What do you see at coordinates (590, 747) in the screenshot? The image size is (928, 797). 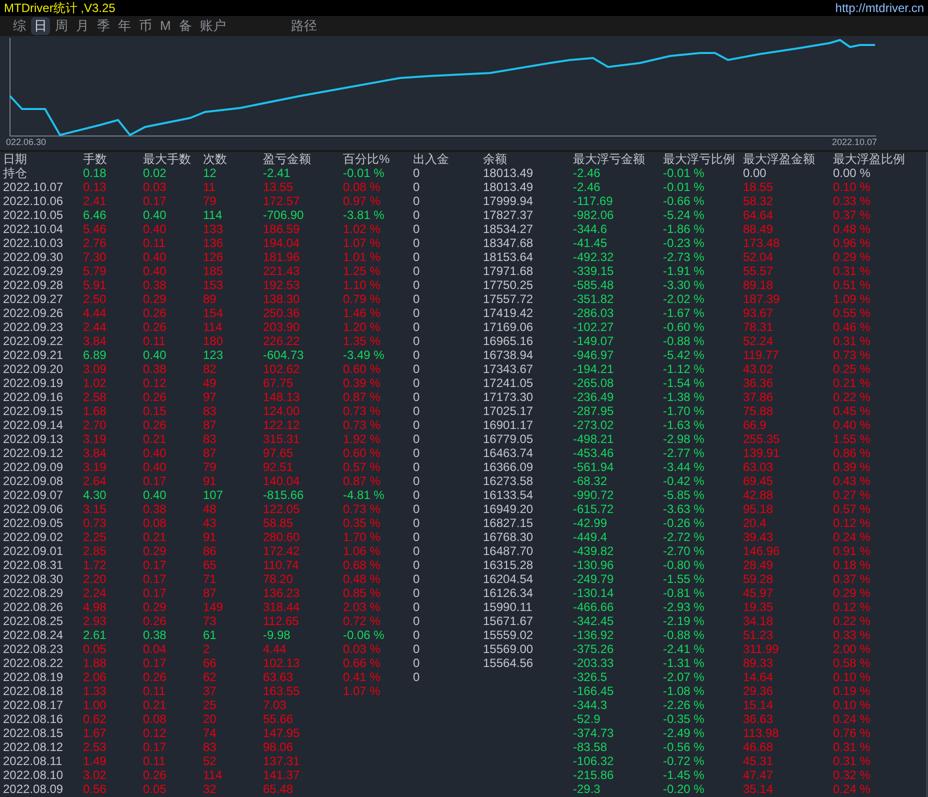 I see `table-cell-text: -83.58` at bounding box center [590, 747].